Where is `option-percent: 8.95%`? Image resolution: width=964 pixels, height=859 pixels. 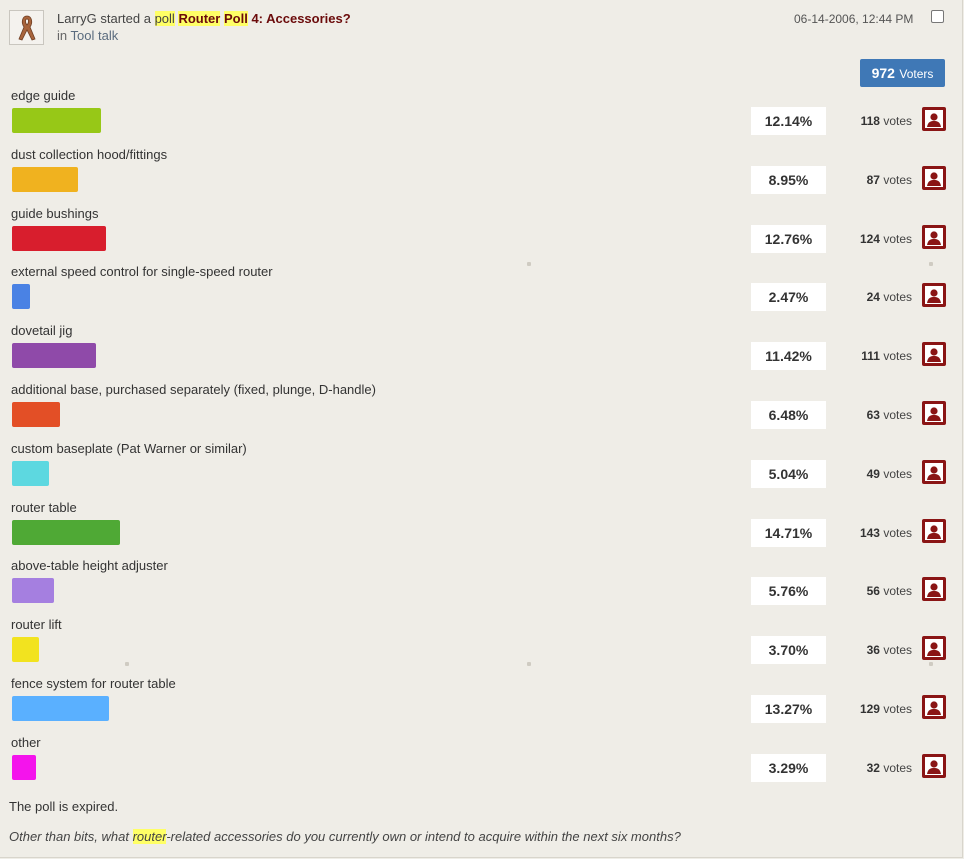
option-percent: 8.95% is located at coordinates (788, 180).